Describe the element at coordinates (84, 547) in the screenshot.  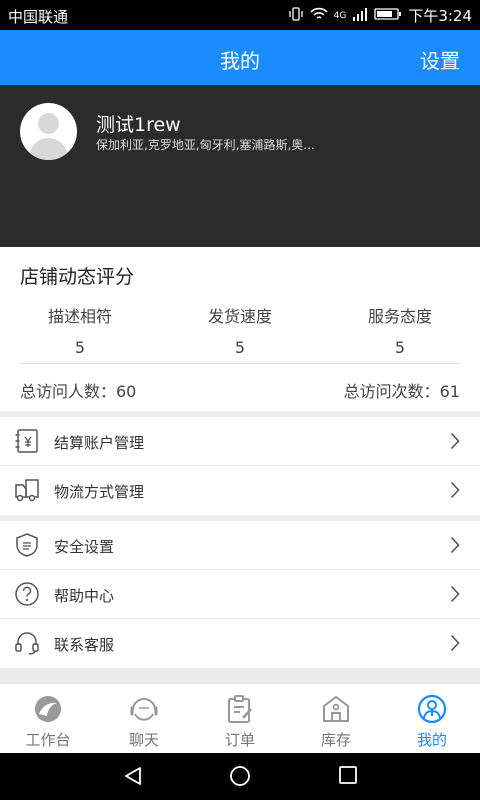
I see `menu-item-label: 安全设置` at that location.